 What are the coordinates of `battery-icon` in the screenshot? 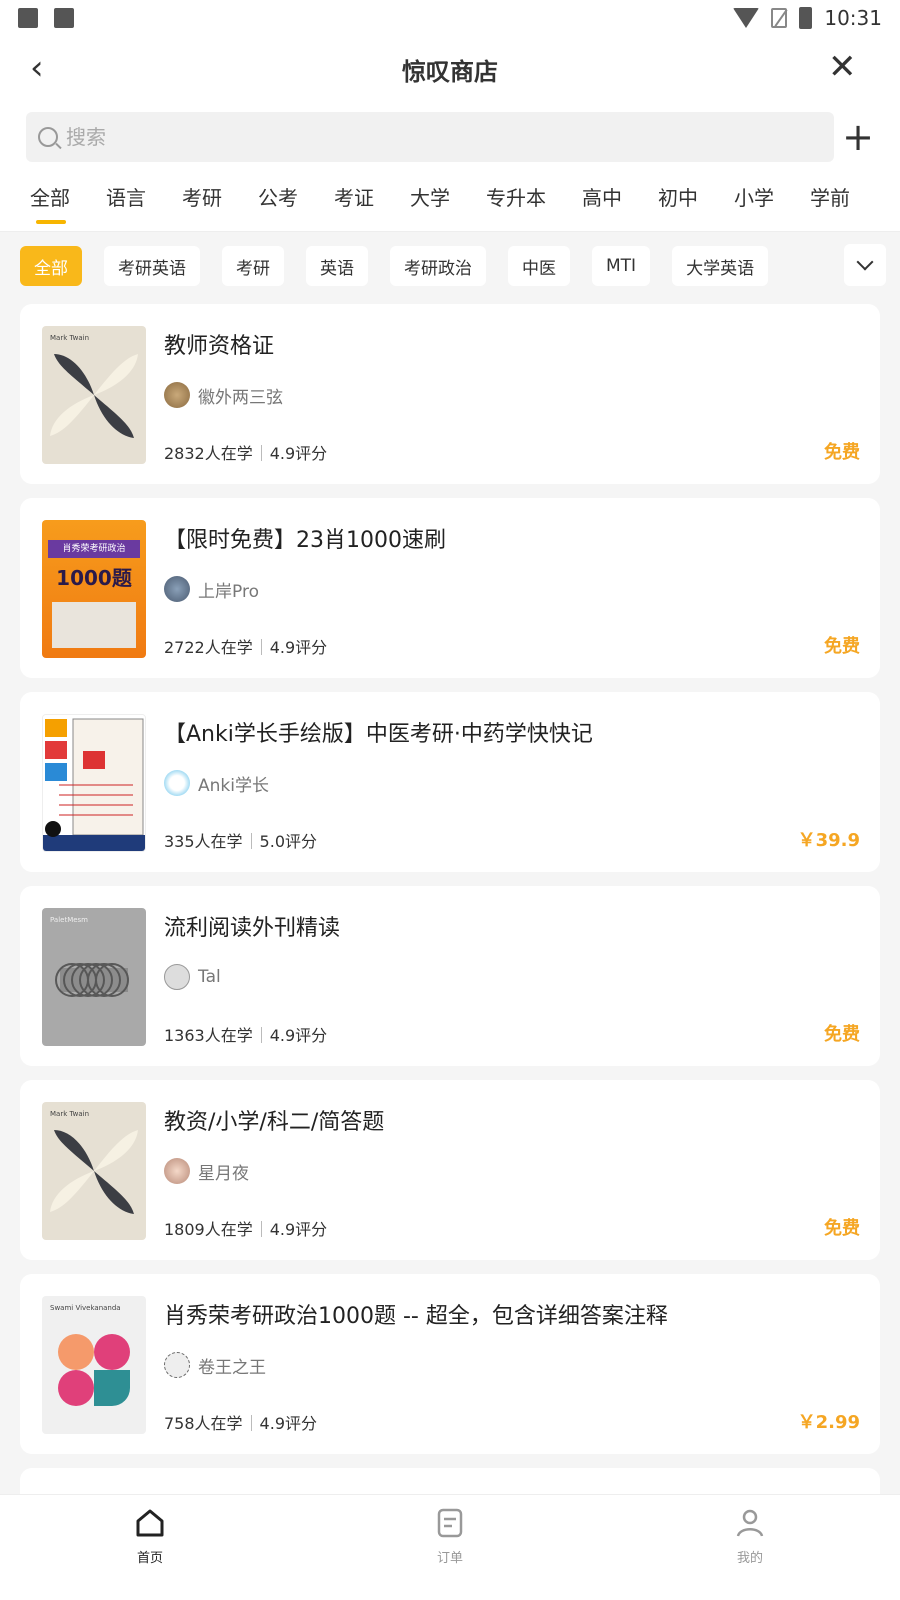 It's located at (806, 18).